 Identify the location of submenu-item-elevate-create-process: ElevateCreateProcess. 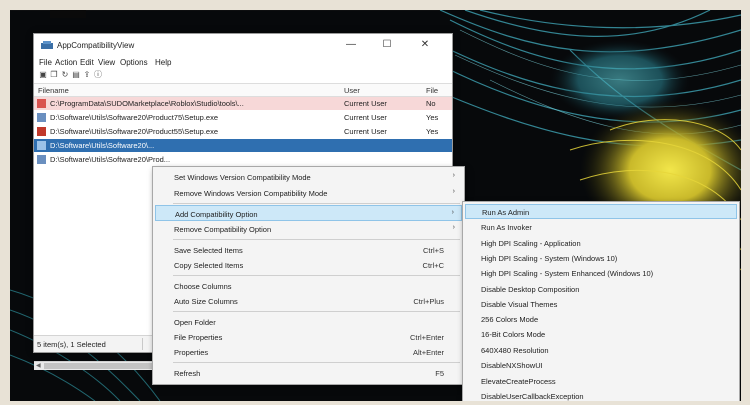
(601, 381).